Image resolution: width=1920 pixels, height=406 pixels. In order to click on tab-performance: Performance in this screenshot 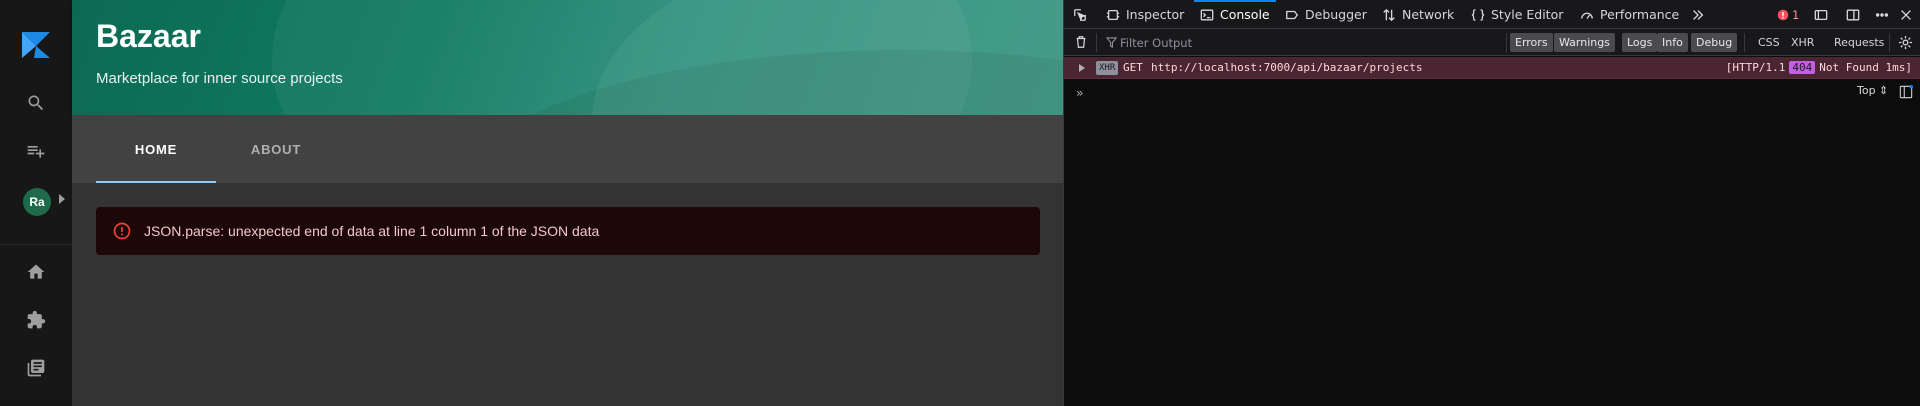, I will do `click(1629, 14)`.